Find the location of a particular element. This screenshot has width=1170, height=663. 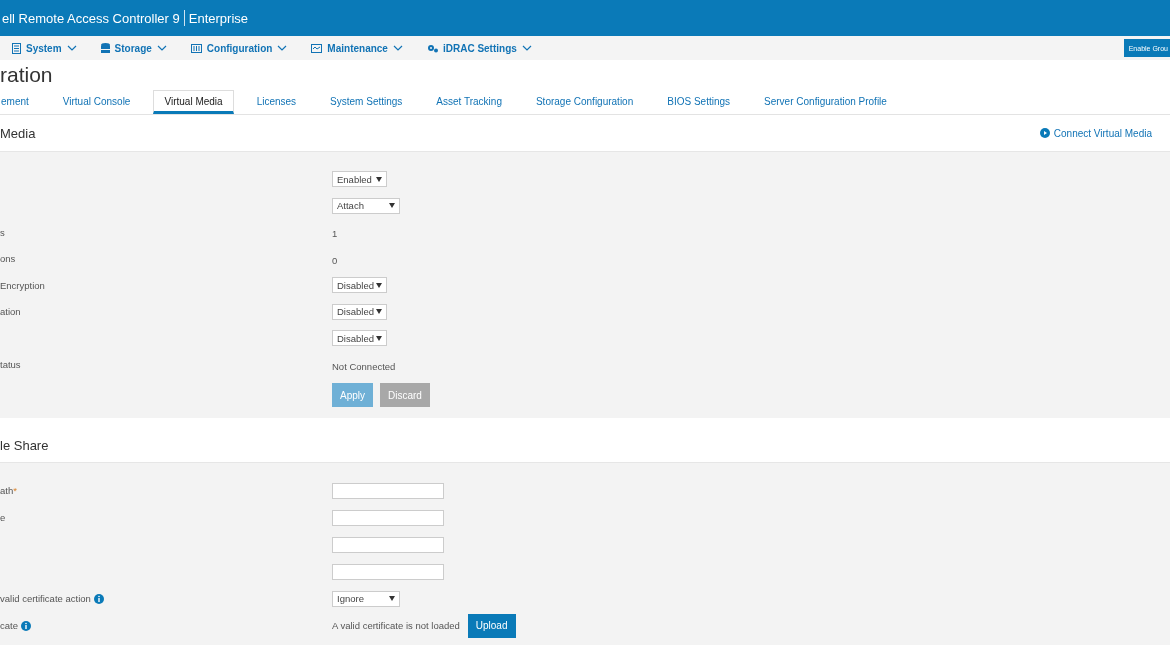

nav-menu: Maintenance is located at coordinates (357, 48).